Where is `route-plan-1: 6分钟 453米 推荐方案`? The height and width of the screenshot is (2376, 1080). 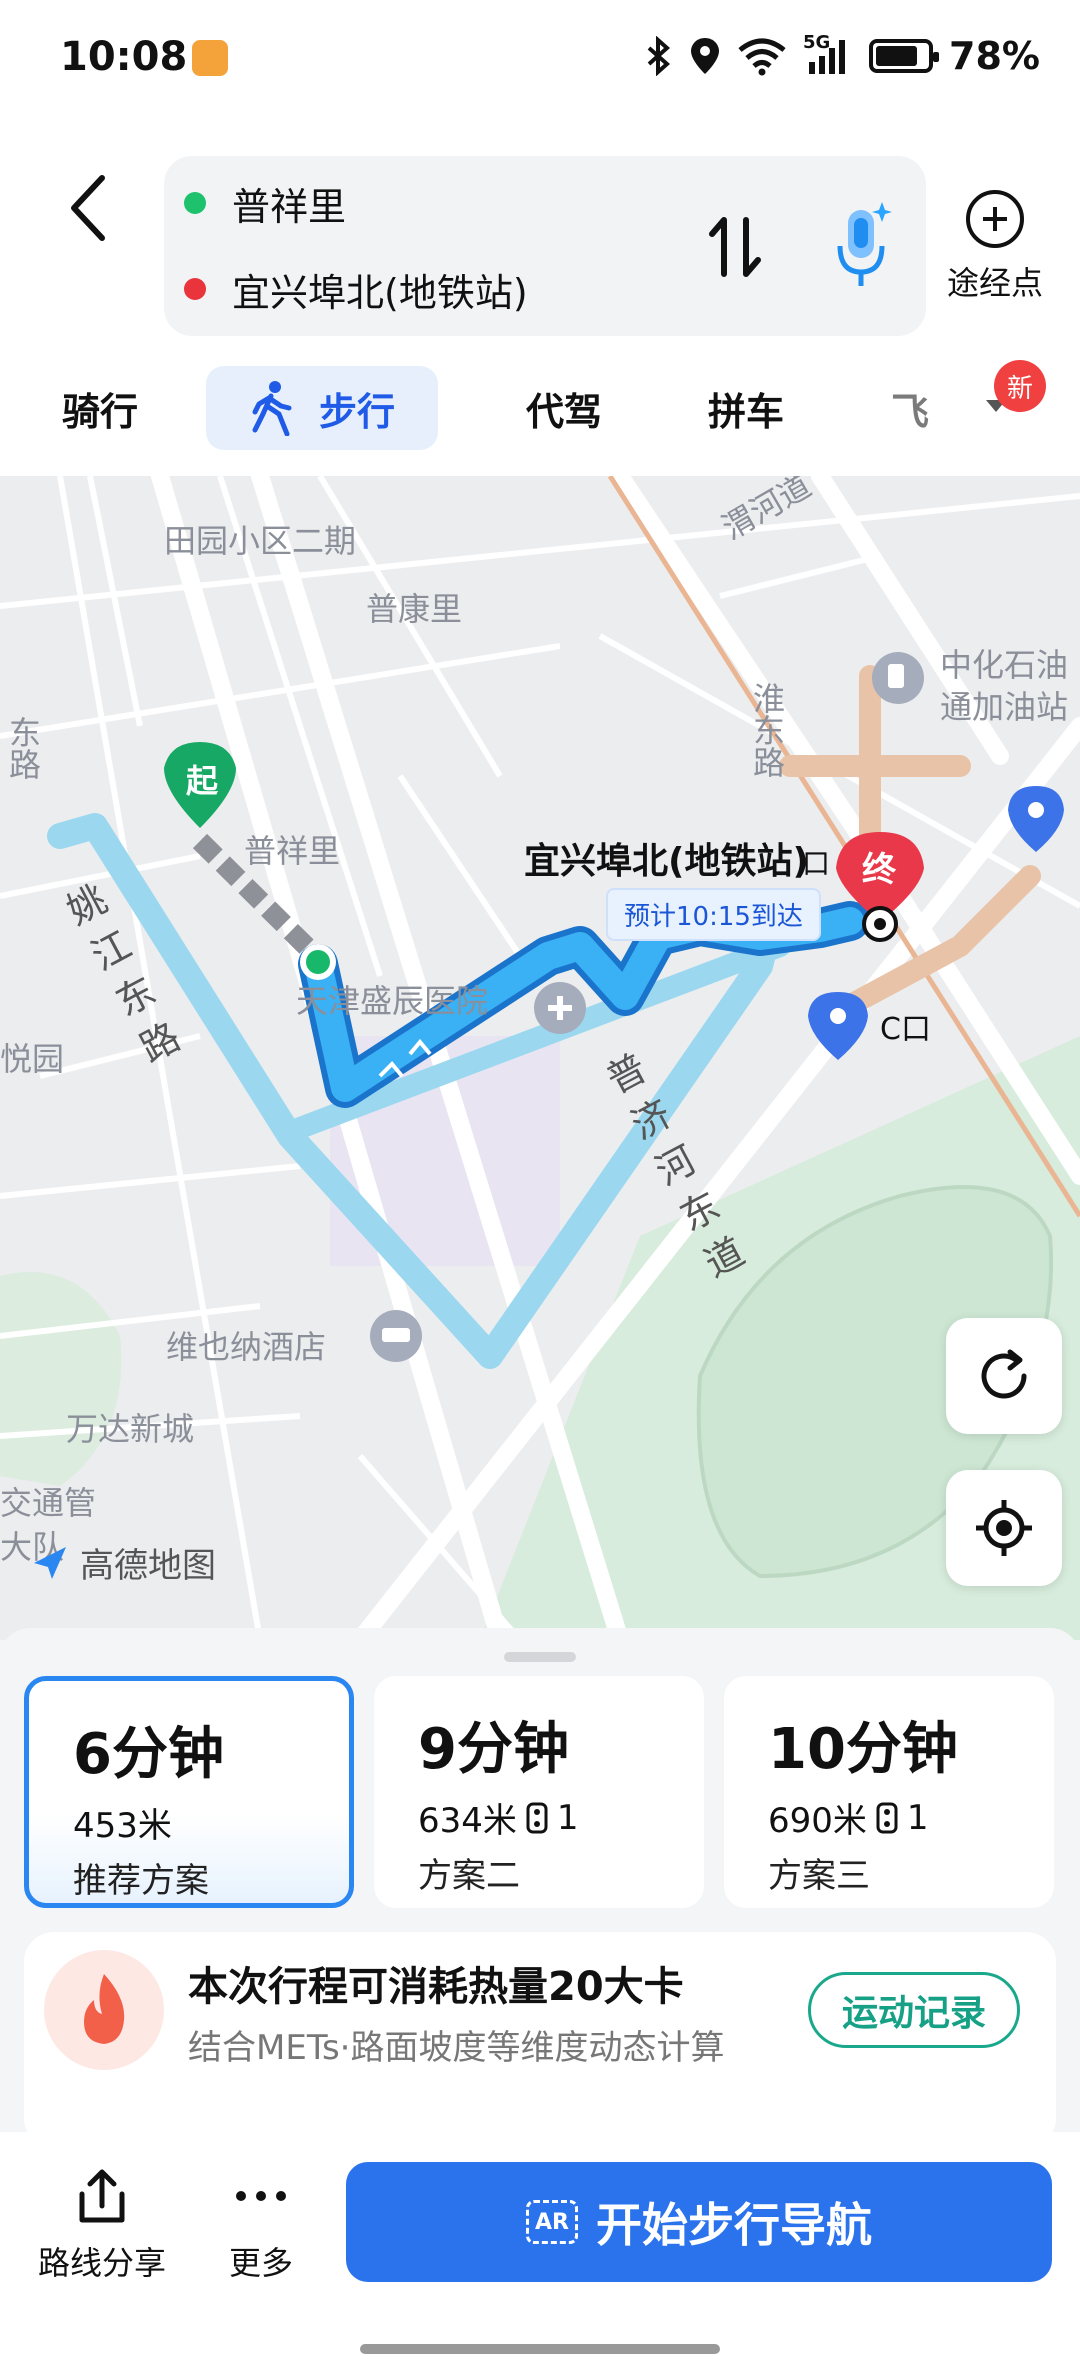 route-plan-1: 6分钟 453米 推荐方案 is located at coordinates (189, 1792).